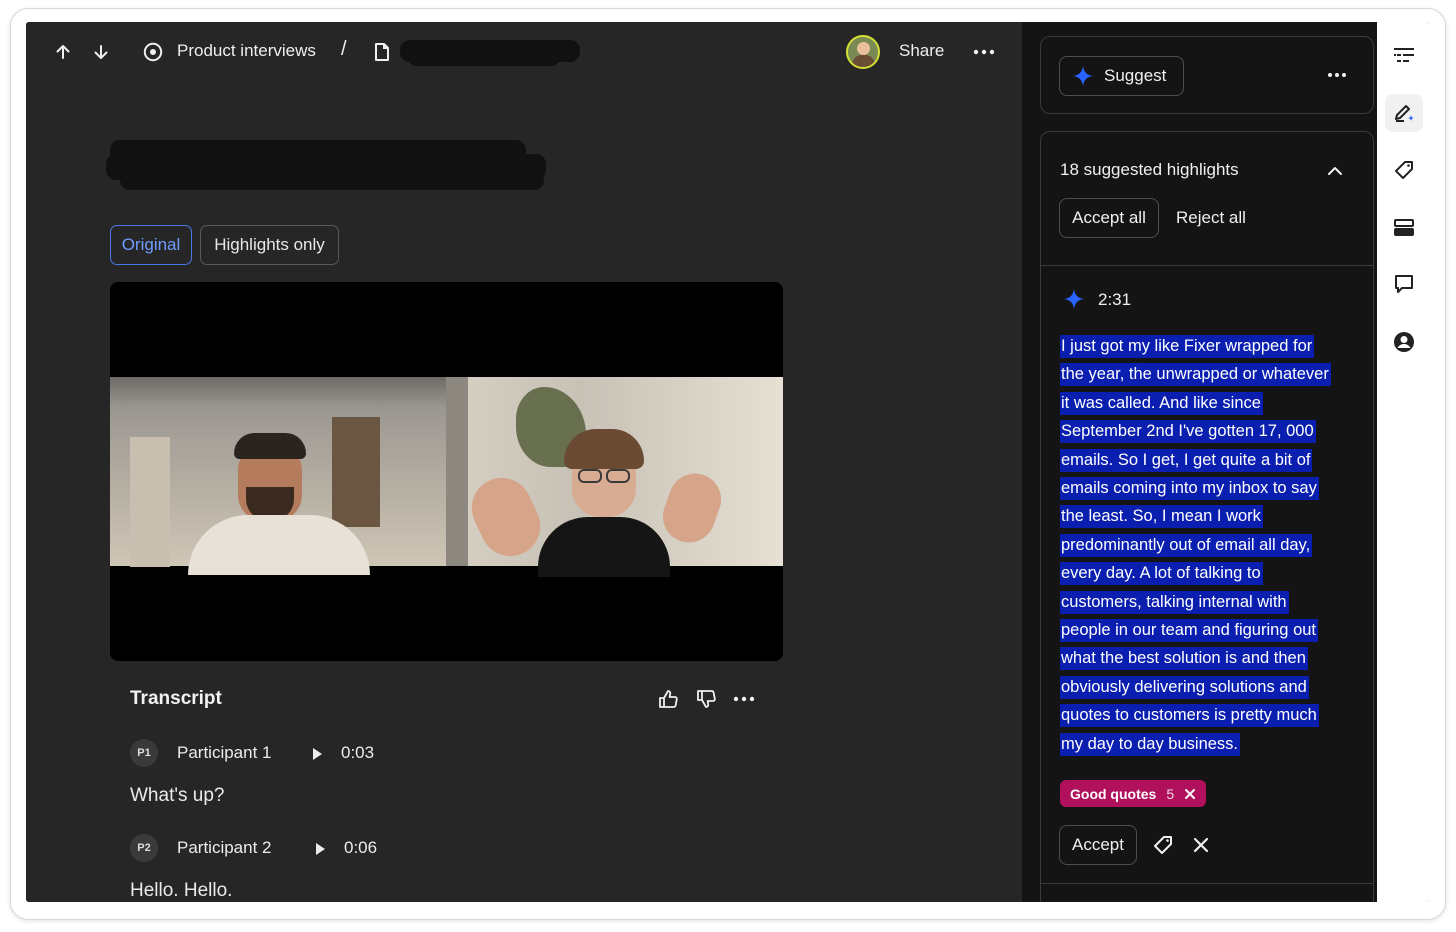 The width and height of the screenshot is (1456, 932). Describe the element at coordinates (1404, 56) in the screenshot. I see `list-icon` at that location.